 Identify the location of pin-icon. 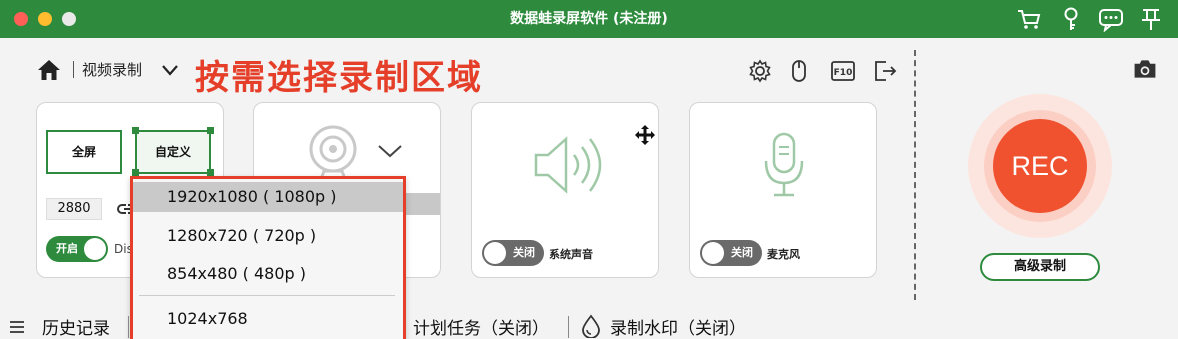
(1151, 19).